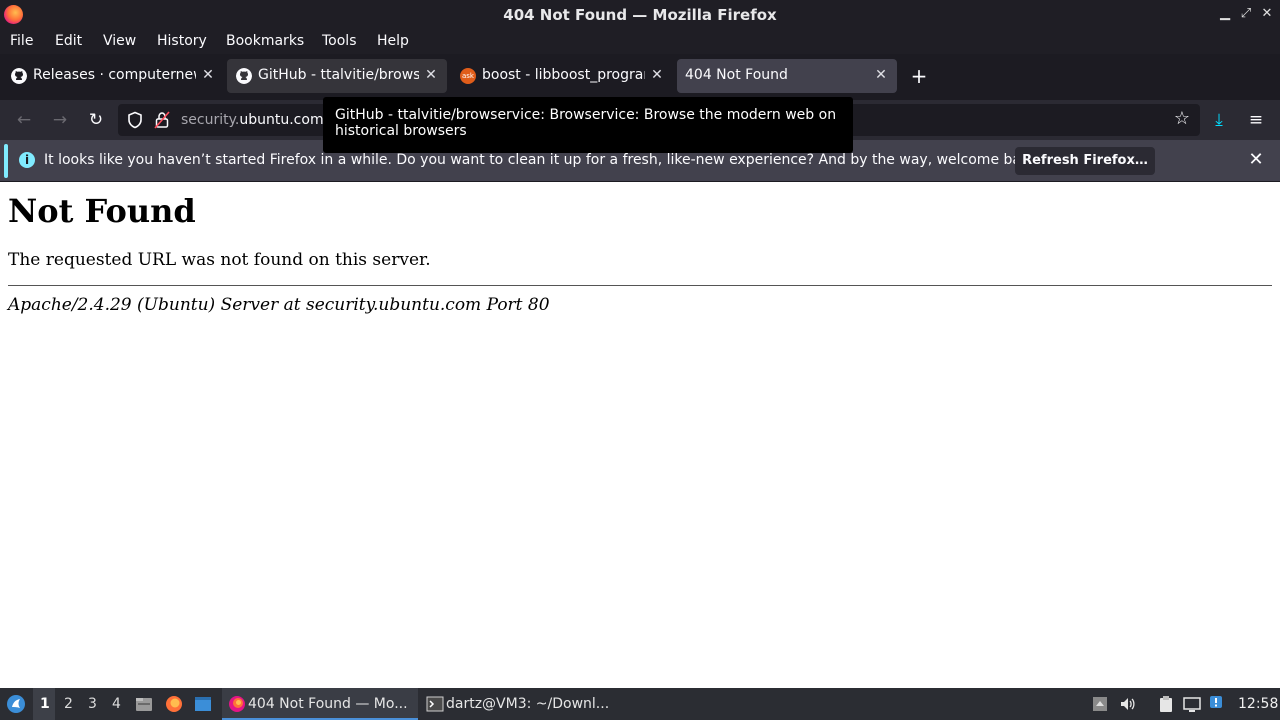  I want to click on tab-boost: ask boost - libboost_program ✕, so click(562, 76).